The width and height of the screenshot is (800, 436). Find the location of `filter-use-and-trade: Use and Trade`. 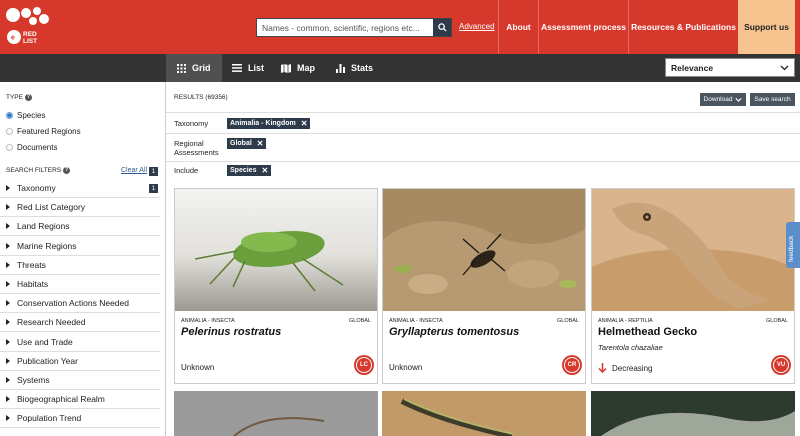

filter-use-and-trade: Use and Trade is located at coordinates (80, 342).